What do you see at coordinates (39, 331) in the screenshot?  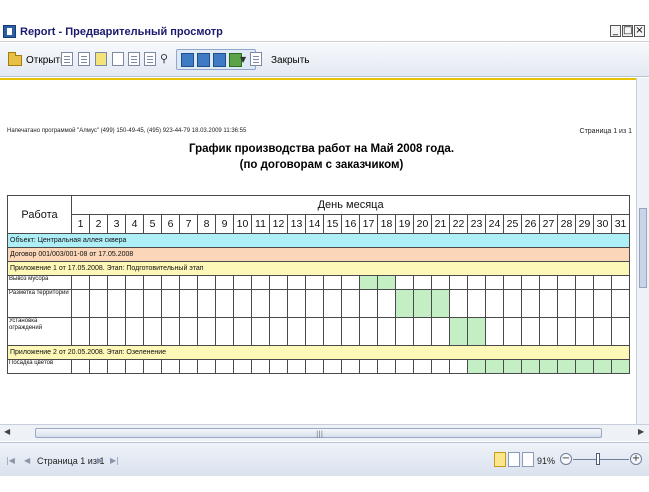 I see `task-name: Установка ограждений` at bounding box center [39, 331].